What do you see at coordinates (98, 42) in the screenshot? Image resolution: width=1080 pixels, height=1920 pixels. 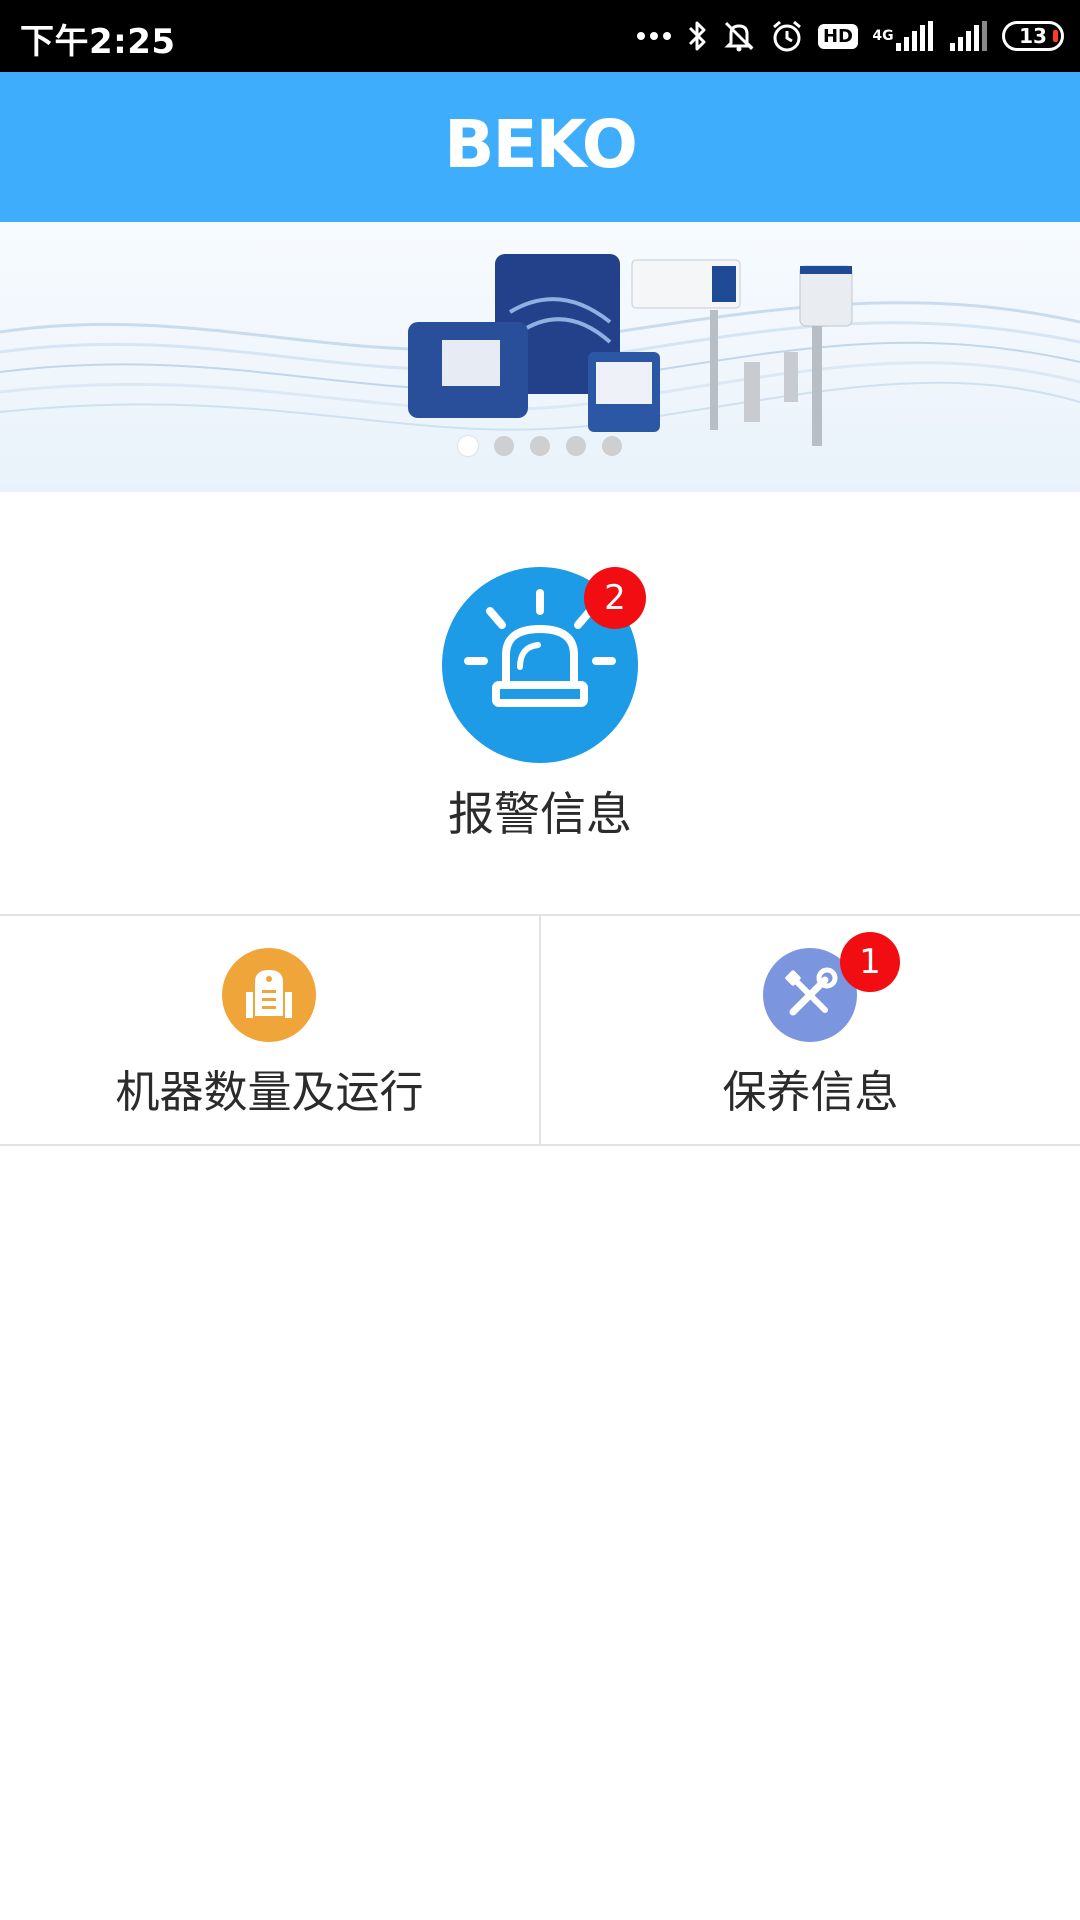 I see `status-time: 下午2:25` at bounding box center [98, 42].